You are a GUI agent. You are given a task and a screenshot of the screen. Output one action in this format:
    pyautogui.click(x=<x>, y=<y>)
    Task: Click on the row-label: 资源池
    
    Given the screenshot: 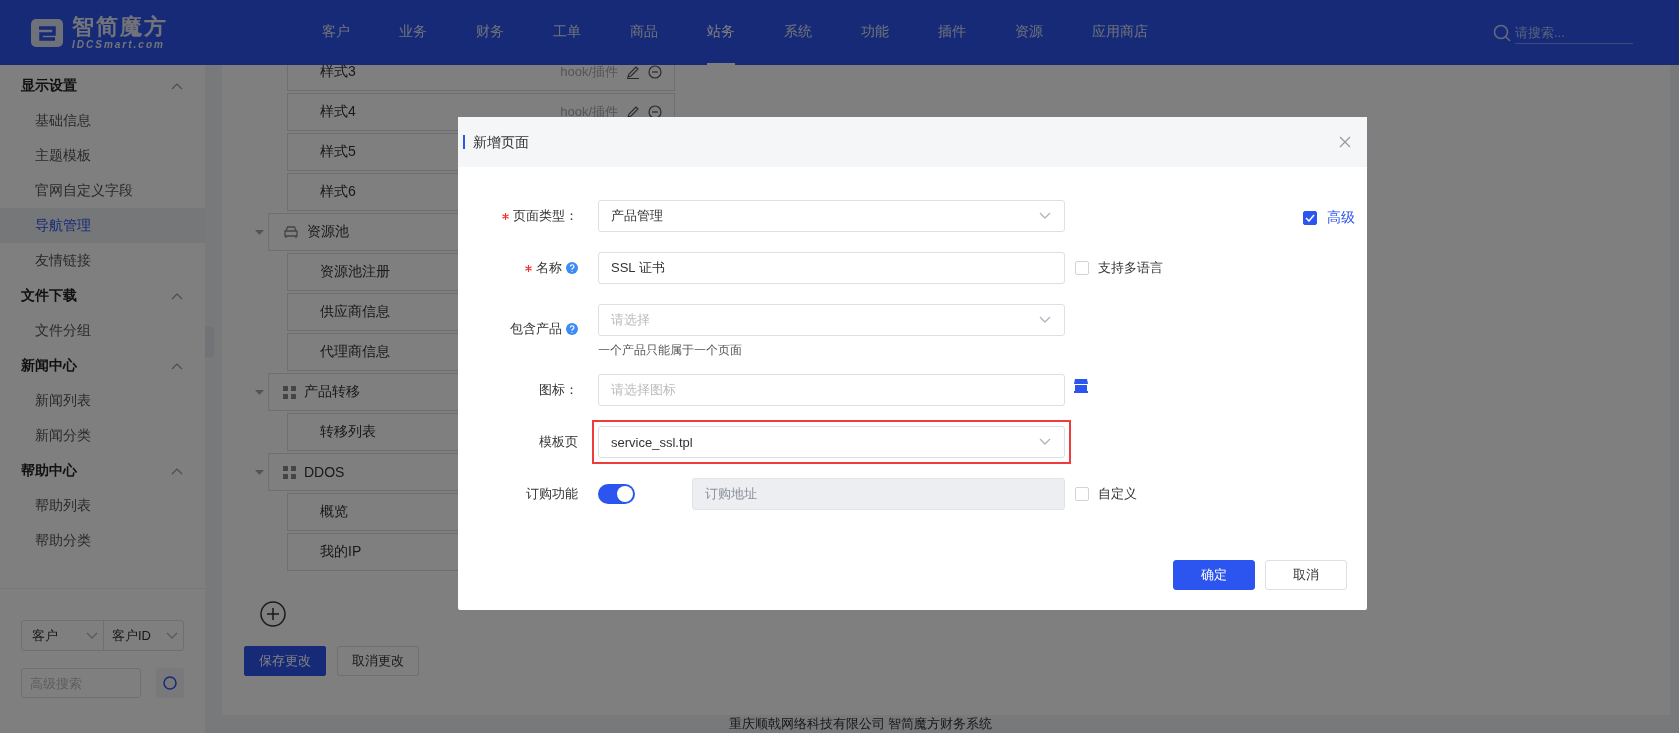 What is the action you would take?
    pyautogui.click(x=328, y=232)
    